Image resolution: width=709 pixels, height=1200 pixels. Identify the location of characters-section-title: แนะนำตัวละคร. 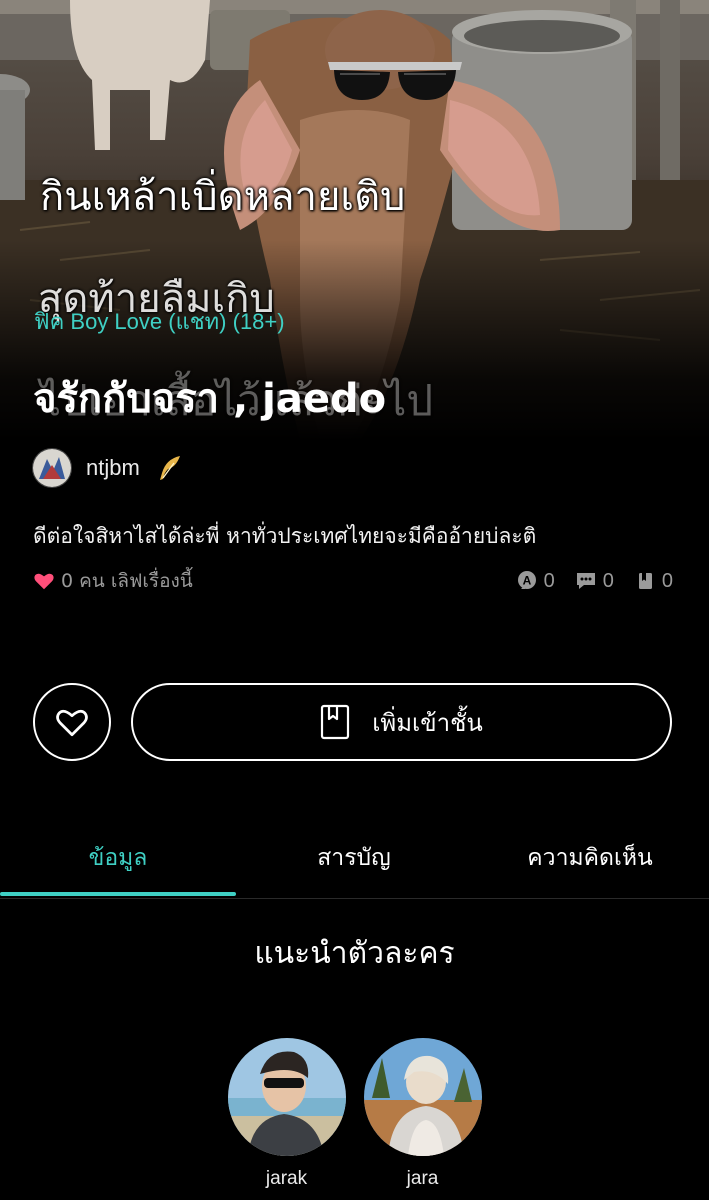
(354, 953).